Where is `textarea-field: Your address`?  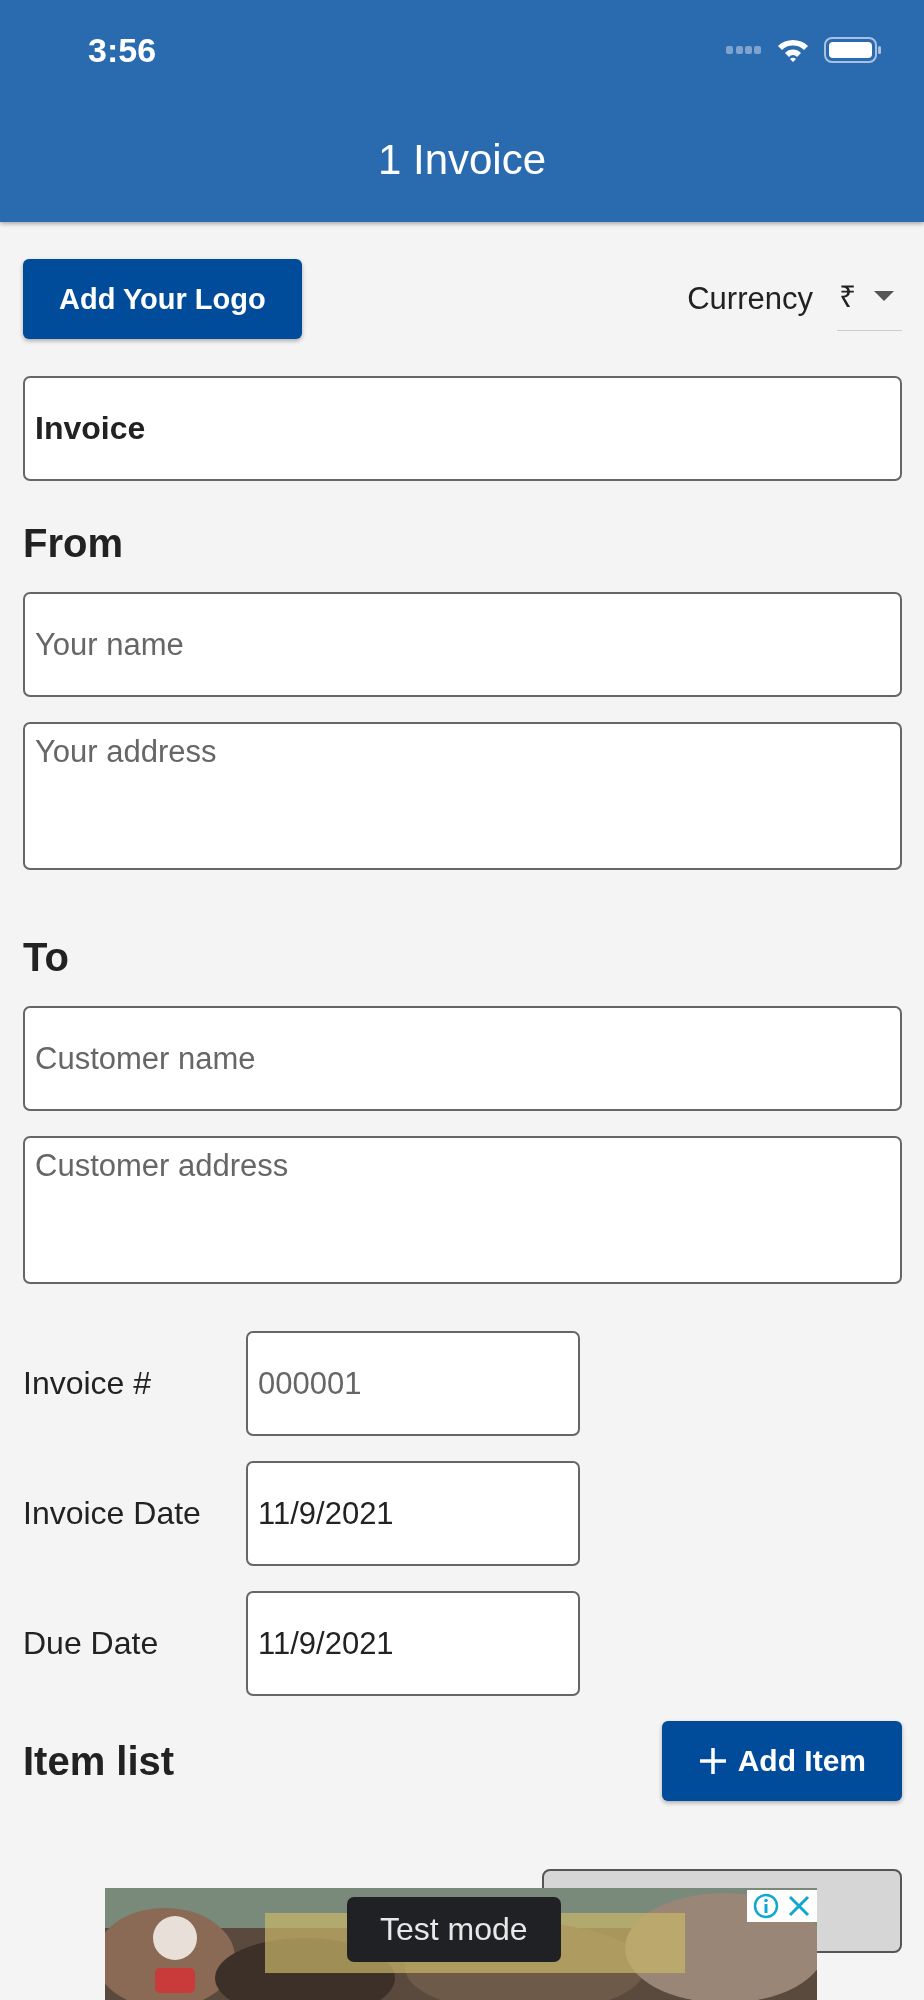
textarea-field: Your address is located at coordinates (462, 796).